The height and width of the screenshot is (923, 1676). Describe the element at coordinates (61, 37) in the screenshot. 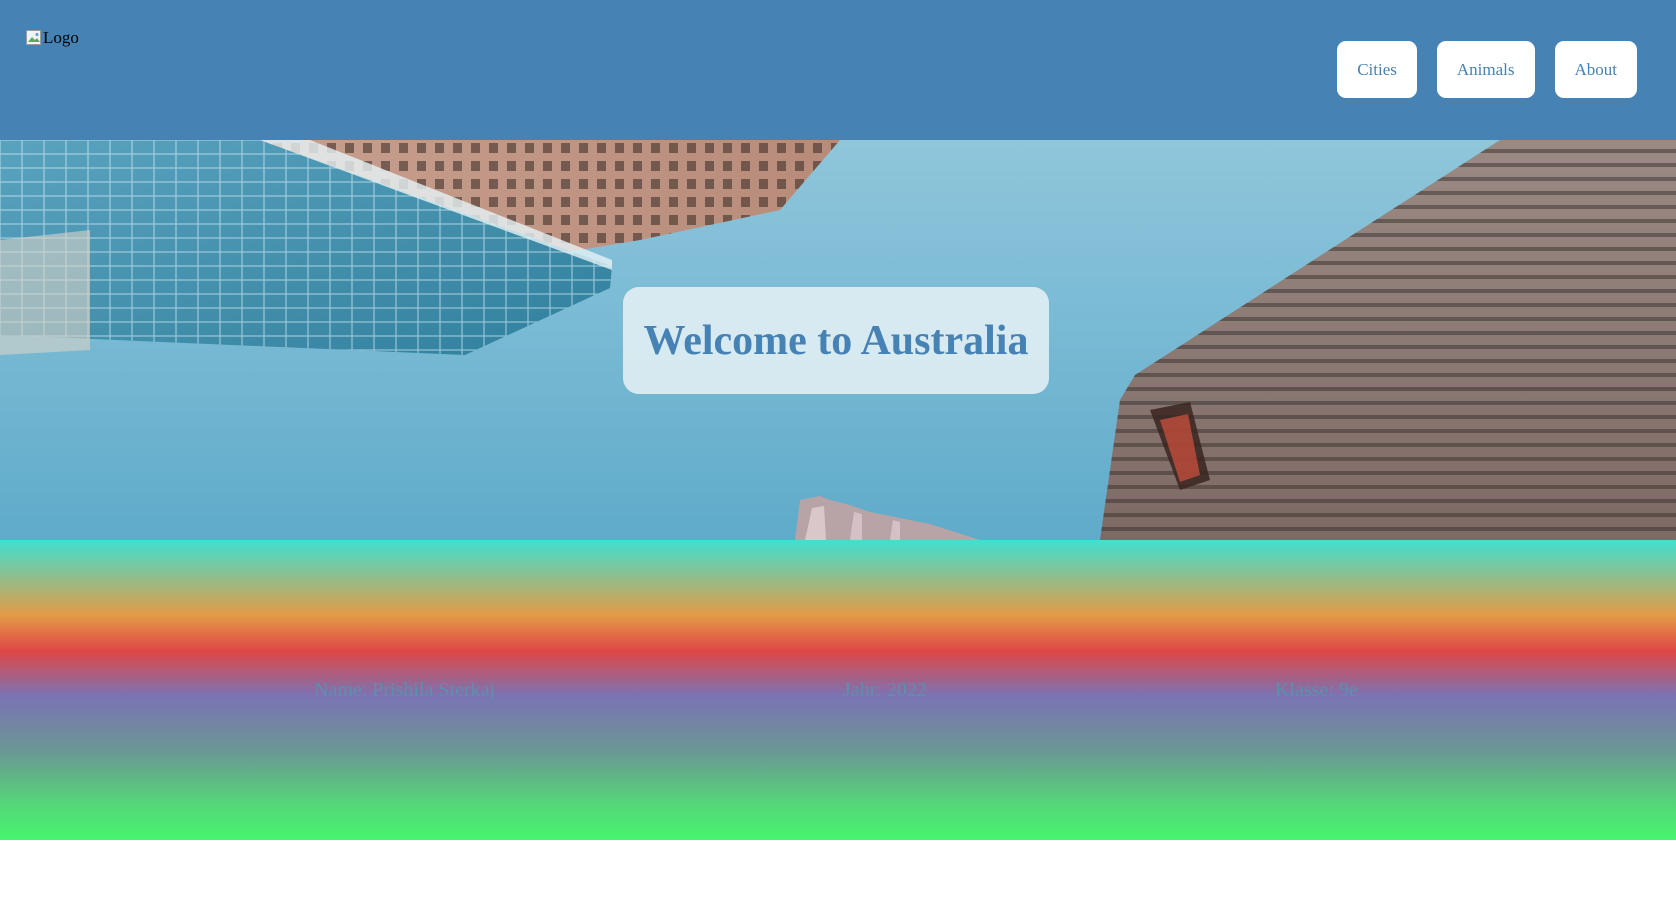

I see `logo-alt-text: Logo` at that location.